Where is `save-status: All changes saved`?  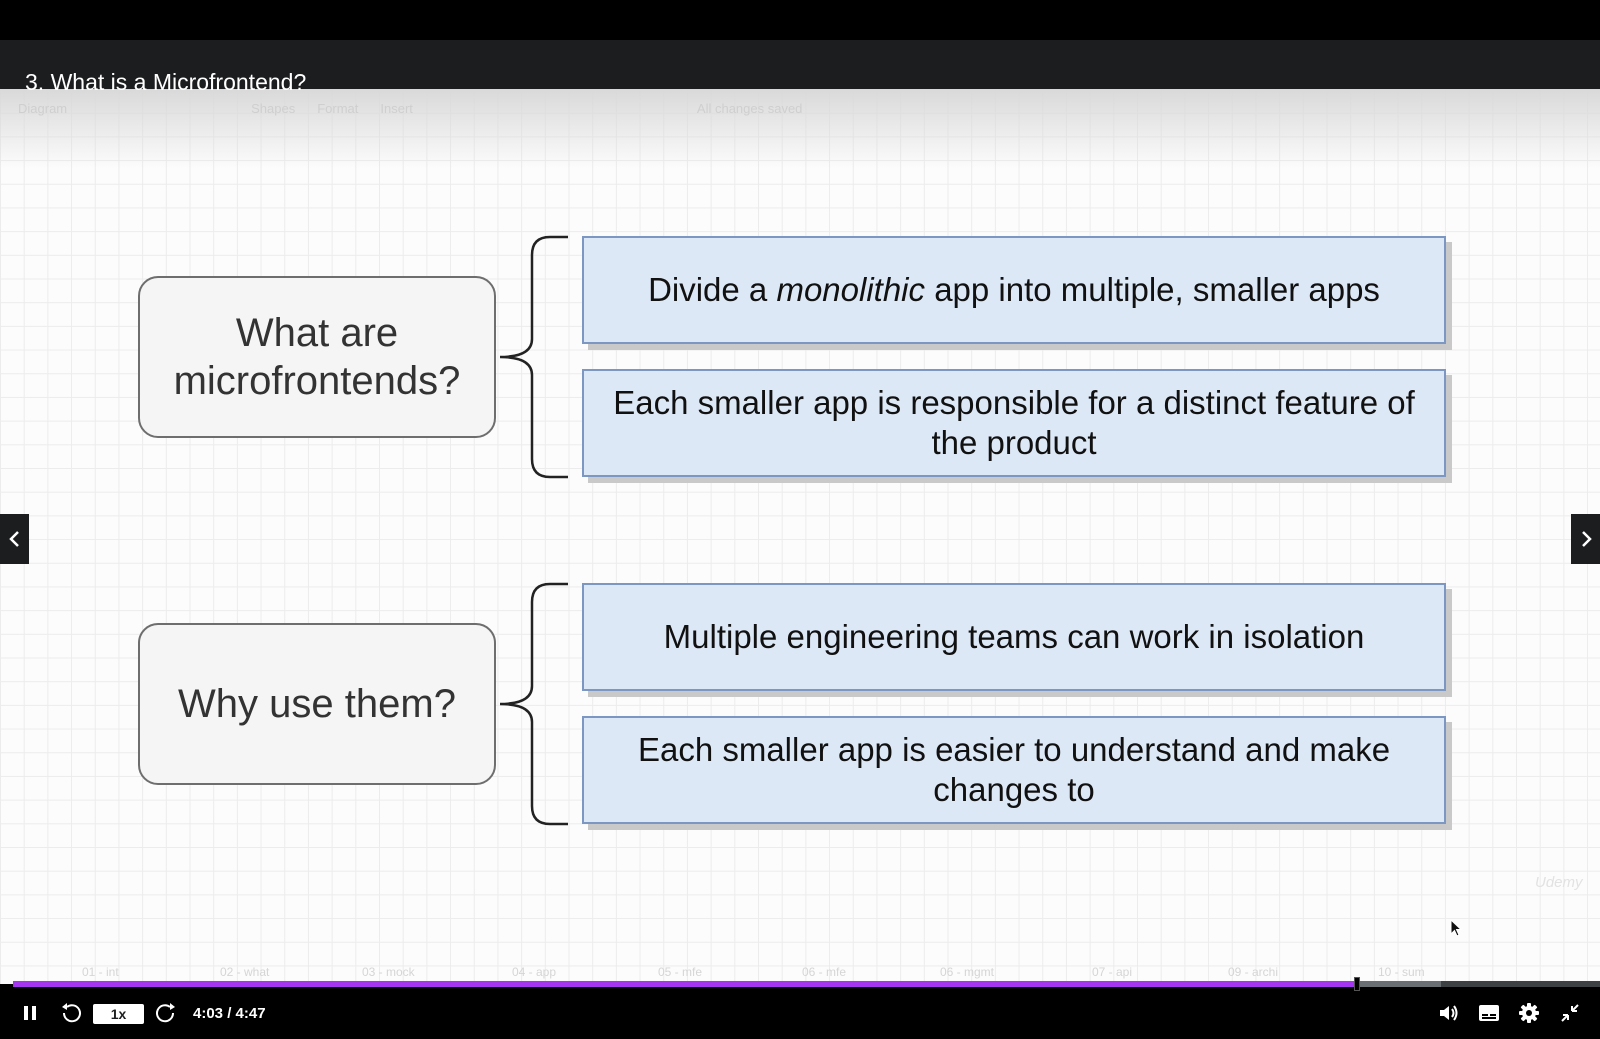 save-status: All changes saved is located at coordinates (749, 108).